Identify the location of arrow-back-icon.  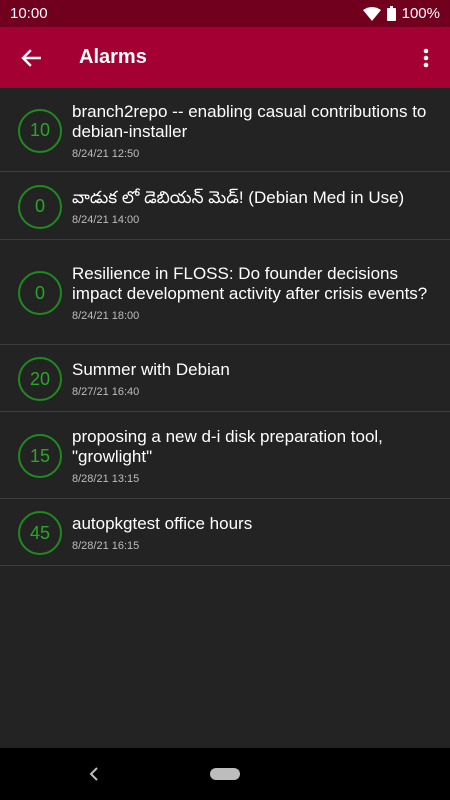
(31, 57).